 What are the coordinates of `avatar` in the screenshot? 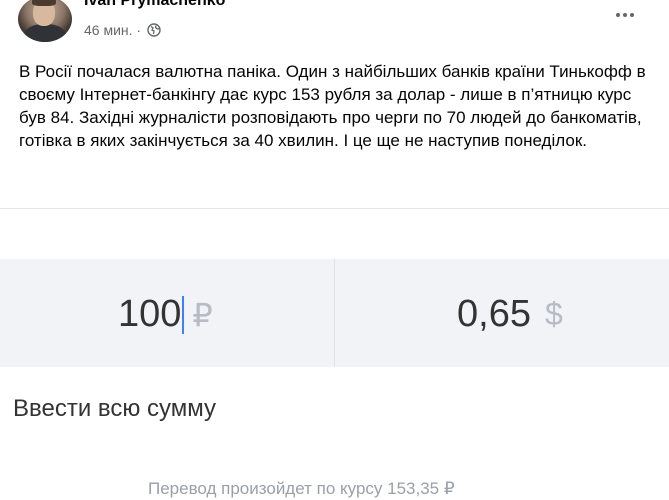 It's located at (45, 21).